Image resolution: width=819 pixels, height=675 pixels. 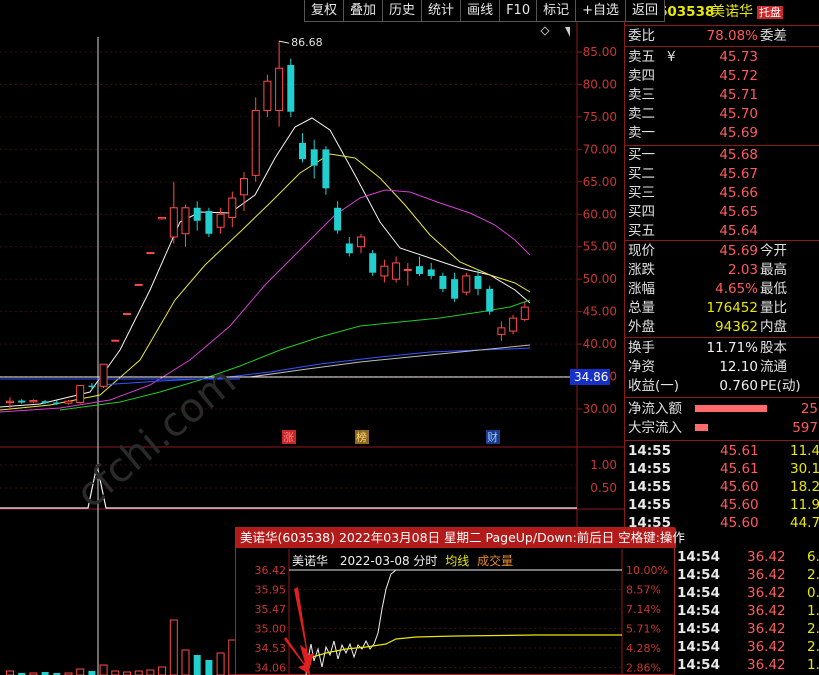 I want to click on sell-level-label: 卖三, so click(x=641, y=95).